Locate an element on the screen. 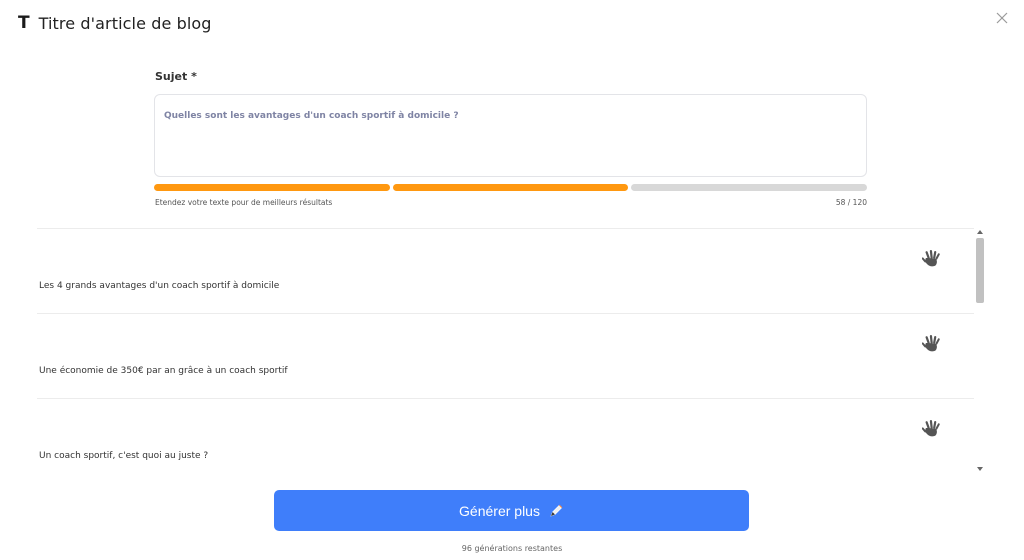  char-counter: 58 / 120 is located at coordinates (851, 202).